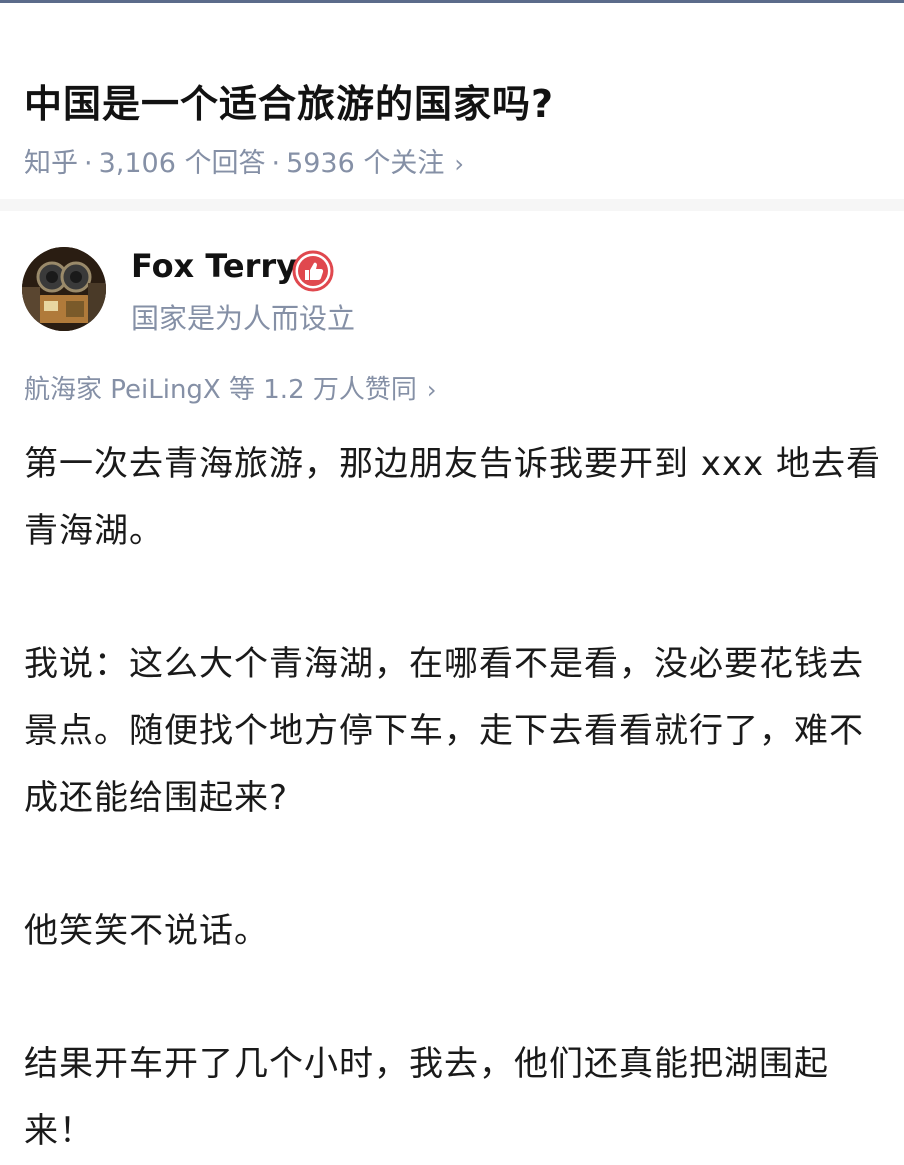  What do you see at coordinates (214, 266) in the screenshot?
I see `author-name: Fox Terry` at bounding box center [214, 266].